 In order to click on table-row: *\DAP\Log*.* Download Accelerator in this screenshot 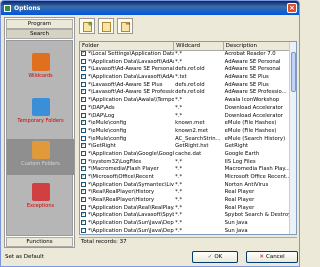, I will do `click(188, 116)`.